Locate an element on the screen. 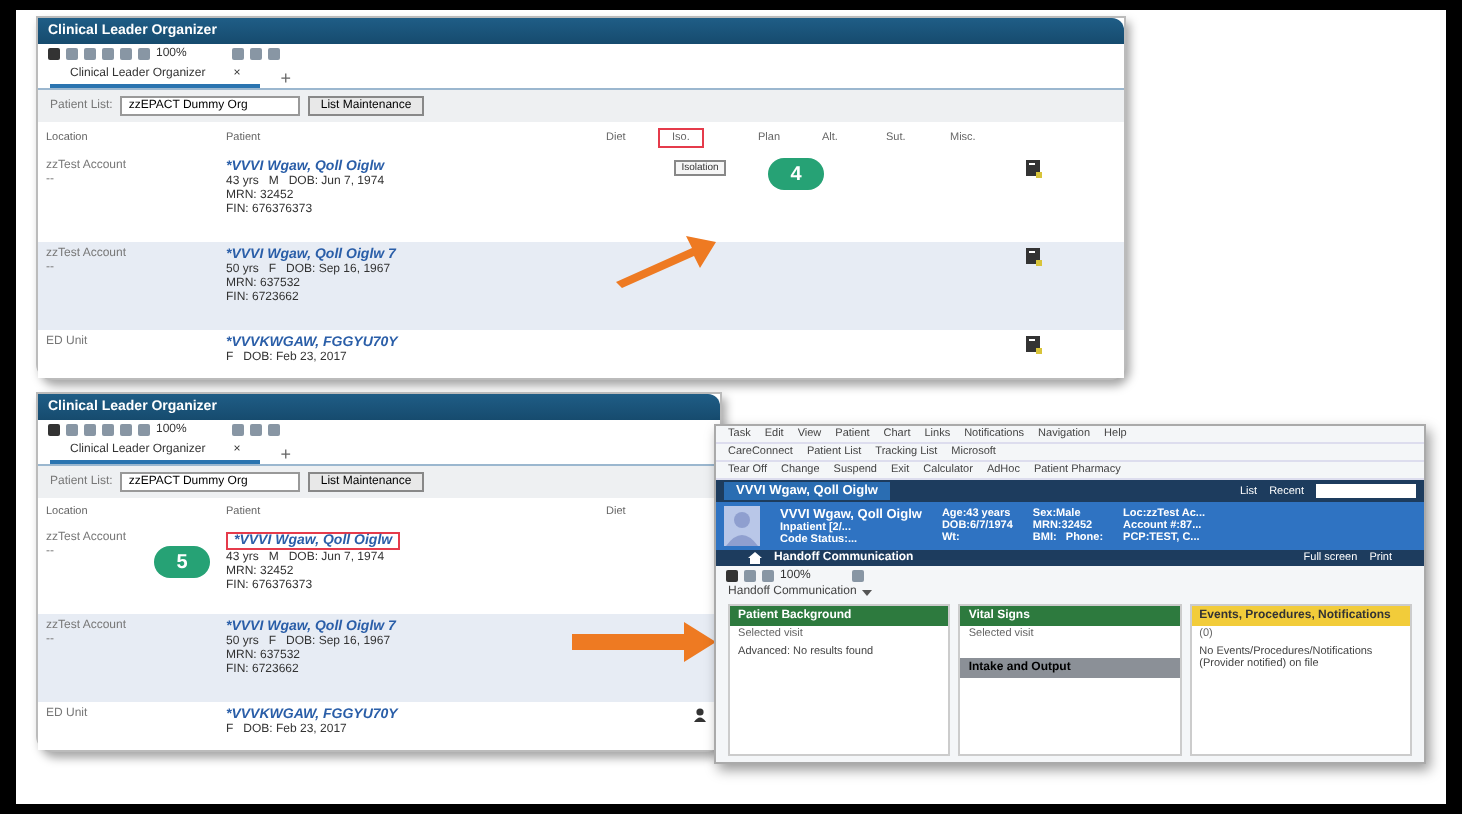 The image size is (1462, 814). step-callout: 5 is located at coordinates (182, 562).